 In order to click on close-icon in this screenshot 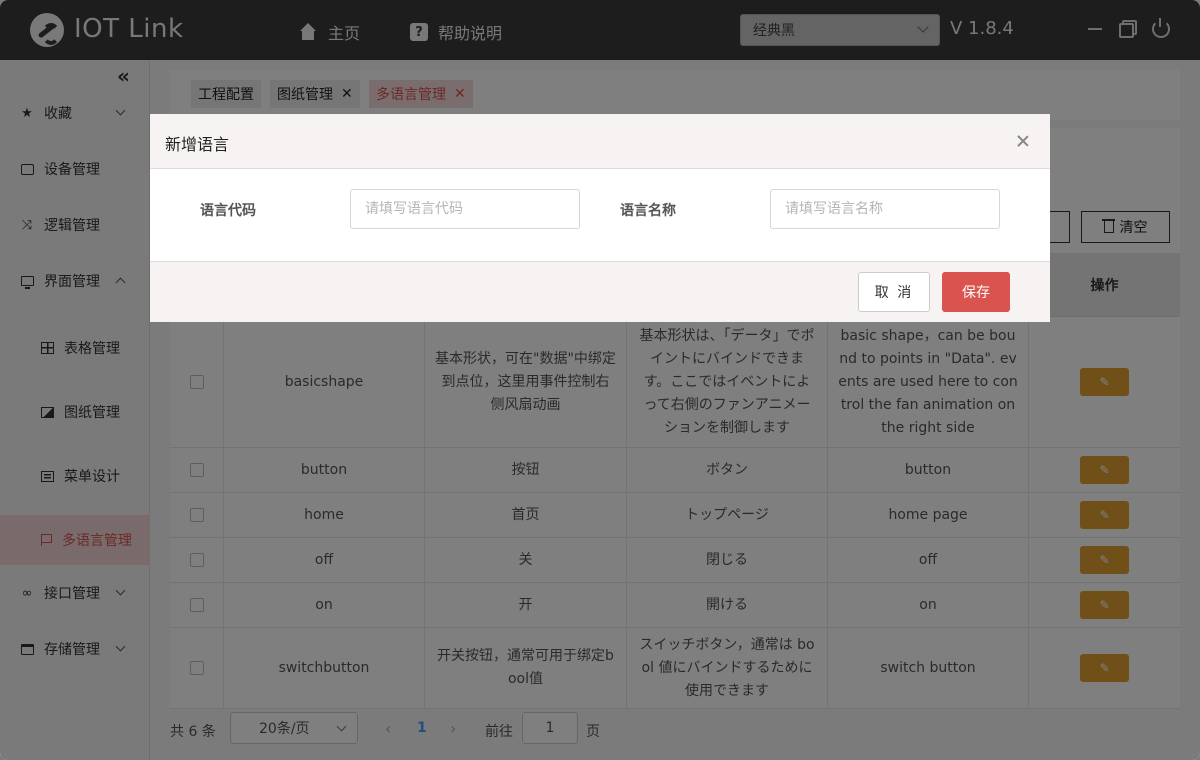, I will do `click(1023, 141)`.